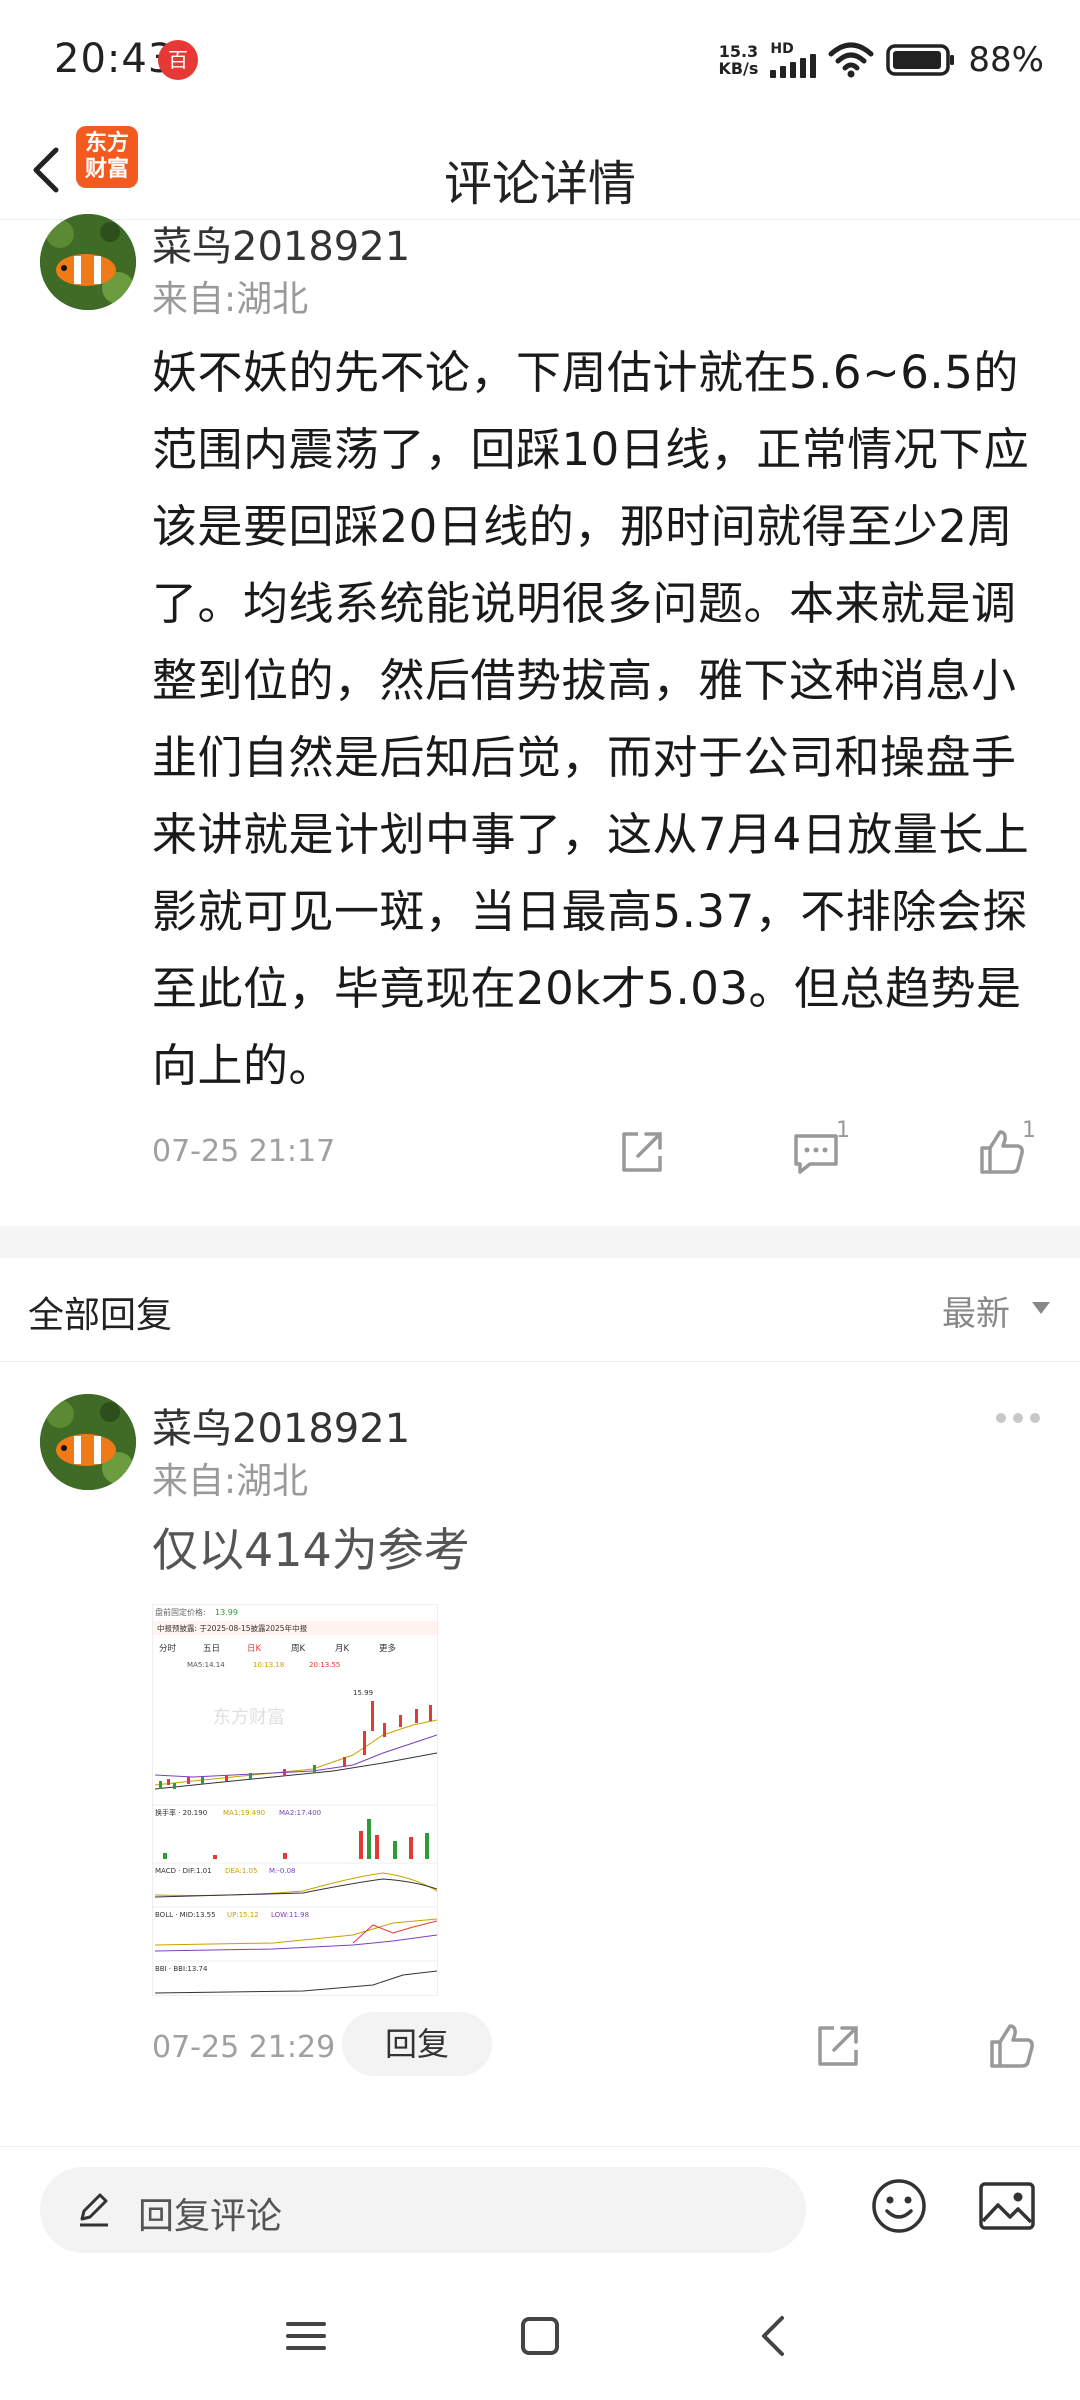 The width and height of the screenshot is (1080, 2400). What do you see at coordinates (244, 1151) in the screenshot?
I see `comment-timestamp: 07-25 21:17` at bounding box center [244, 1151].